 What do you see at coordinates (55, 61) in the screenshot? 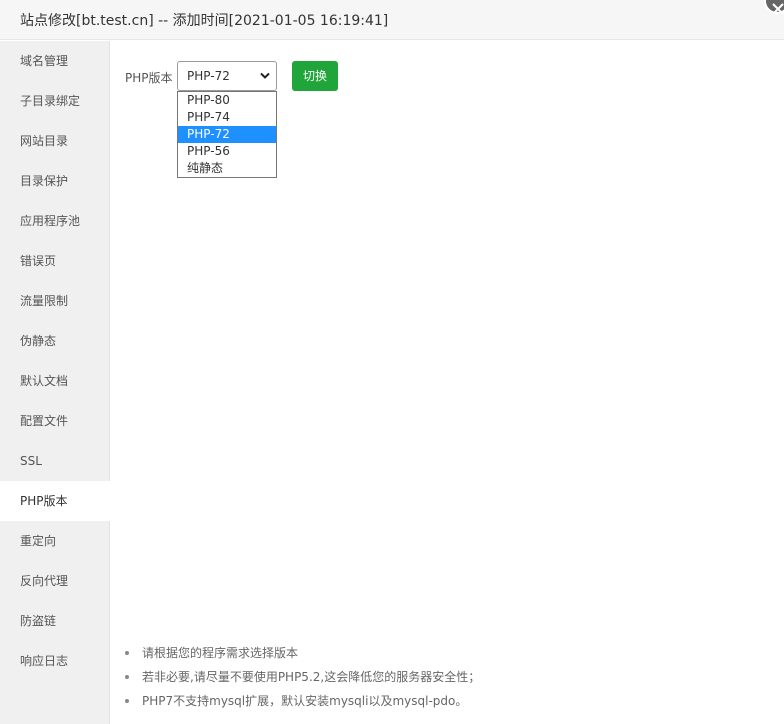
I see `sidebar-item-domain: 域名管理` at bounding box center [55, 61].